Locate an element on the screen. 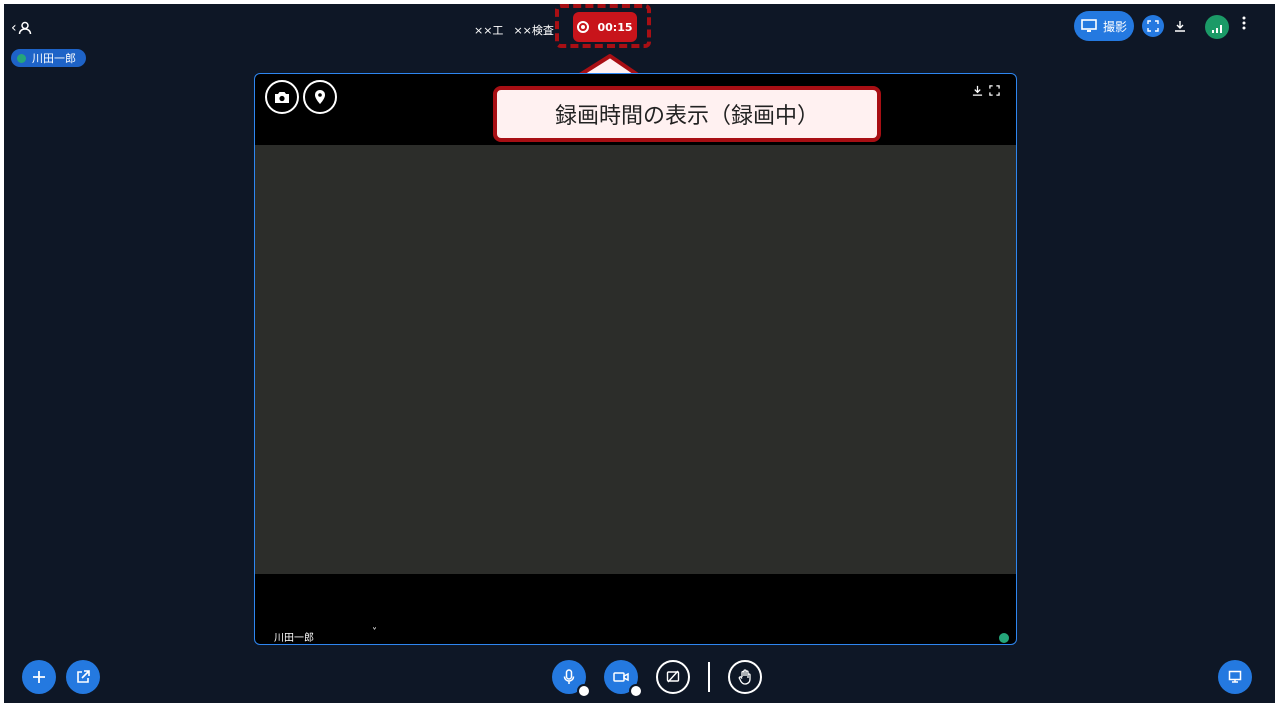 The image size is (1279, 707). external-link-button is located at coordinates (83, 677).